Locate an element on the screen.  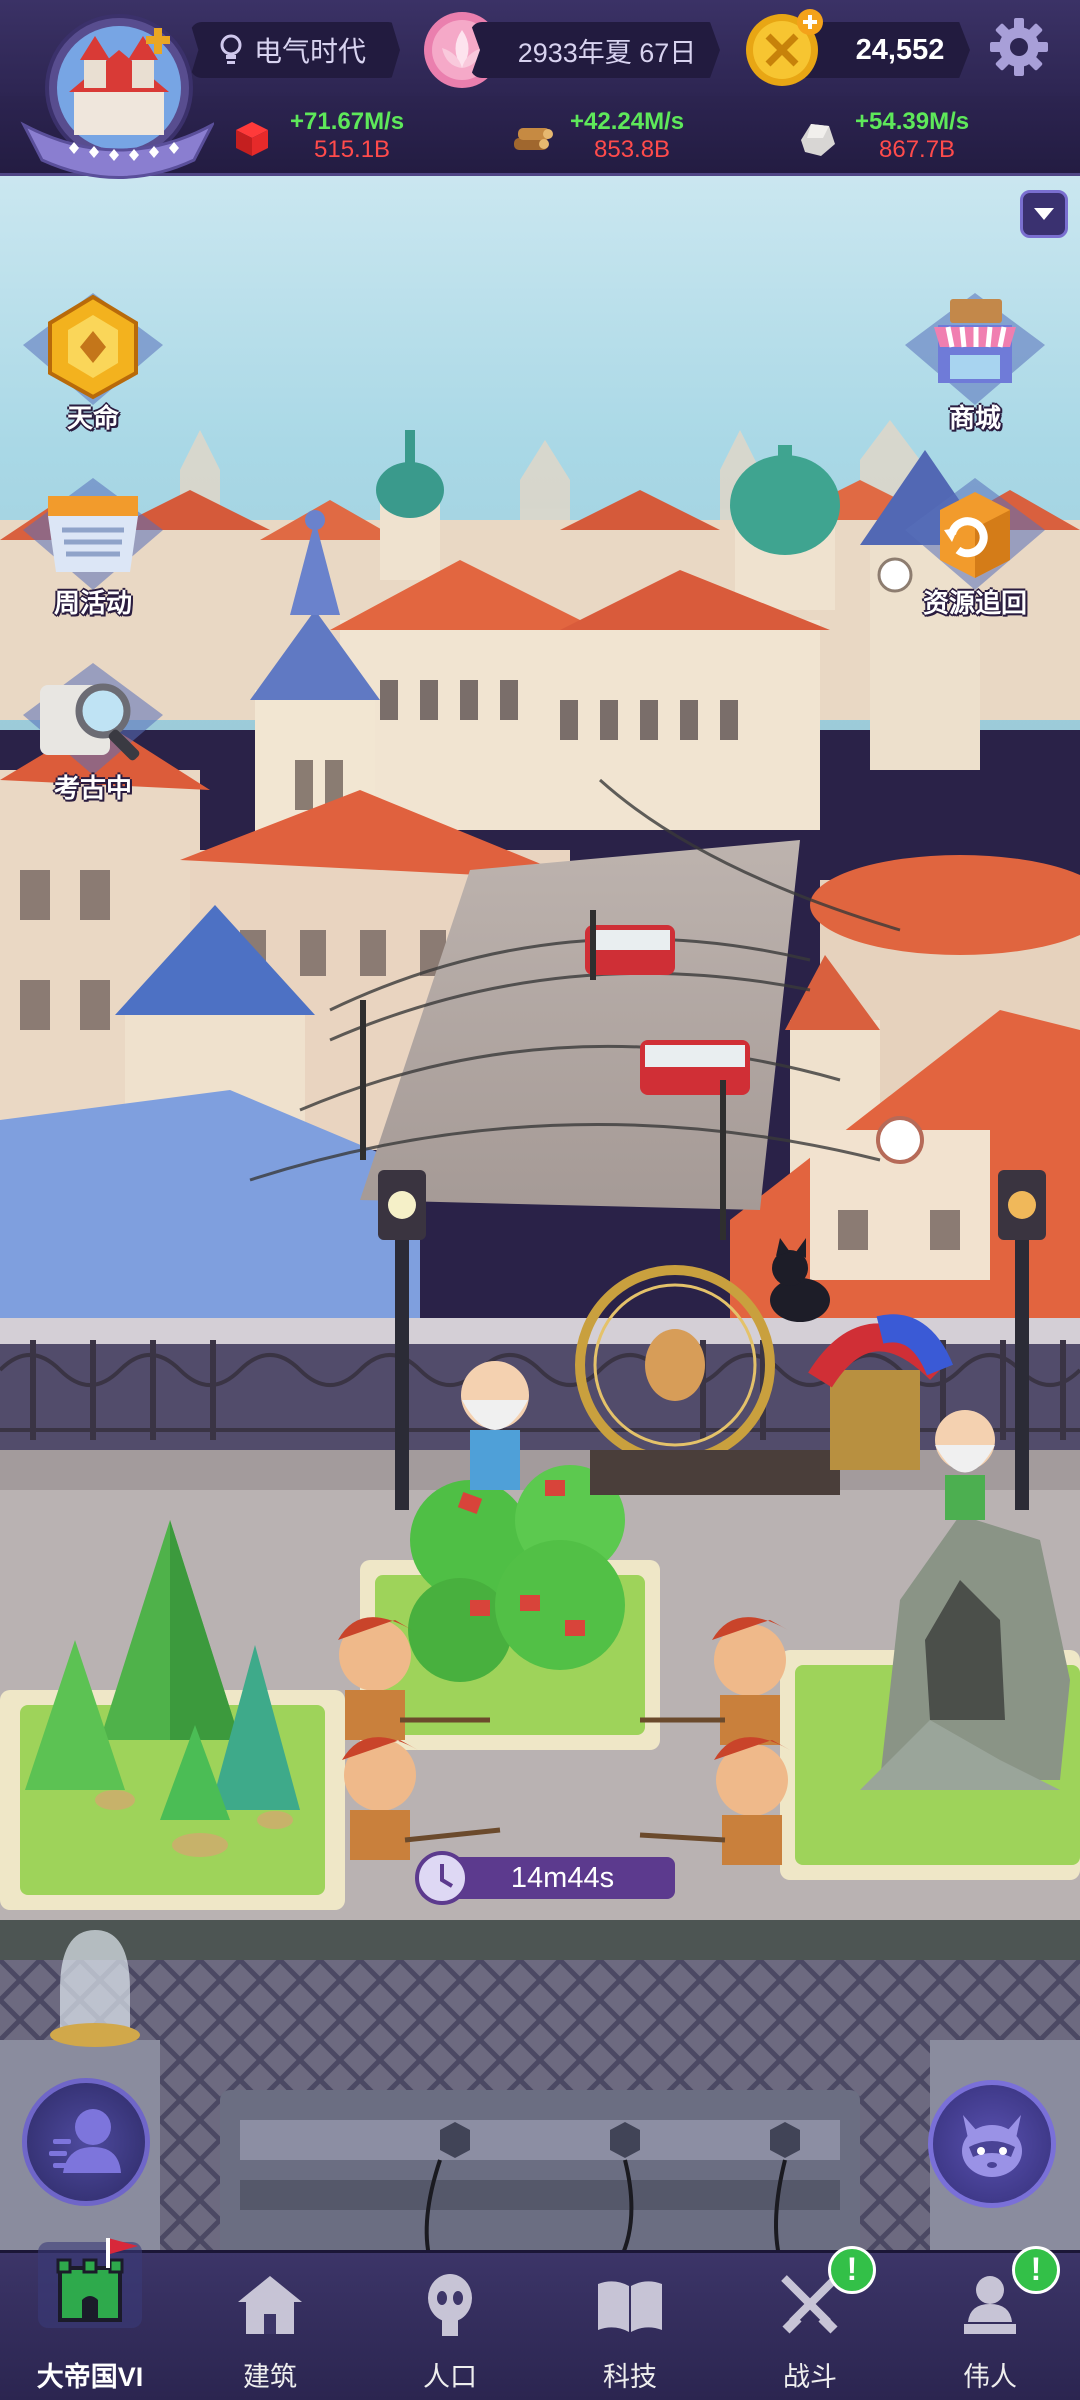
chevron-down-icon is located at coordinates (1044, 214).